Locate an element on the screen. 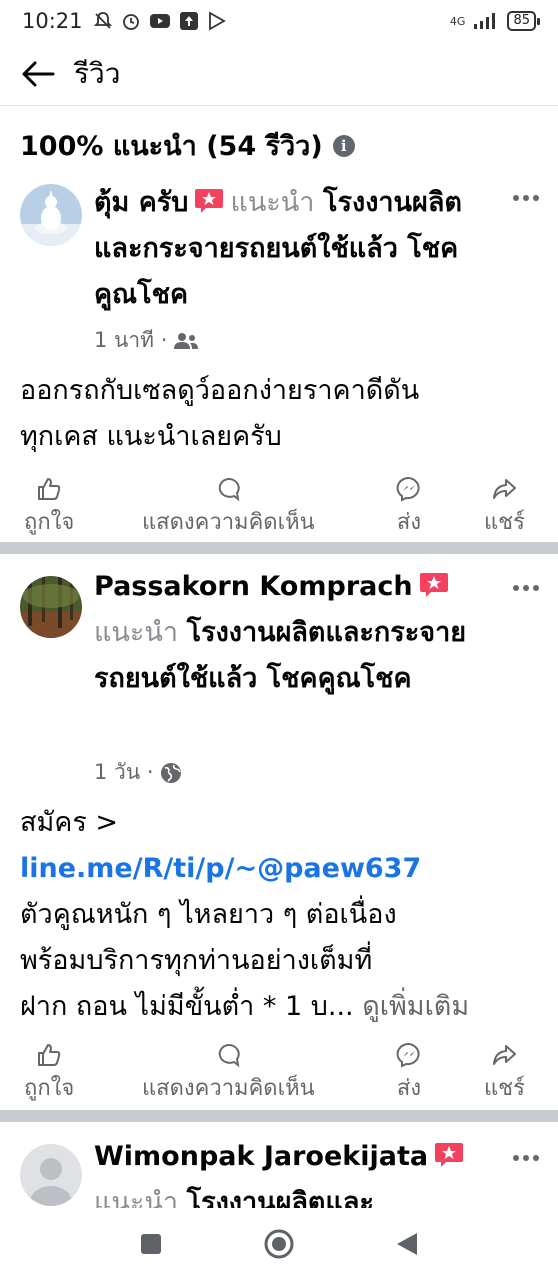 This screenshot has width=558, height=1280. upload-icon is located at coordinates (188, 21).